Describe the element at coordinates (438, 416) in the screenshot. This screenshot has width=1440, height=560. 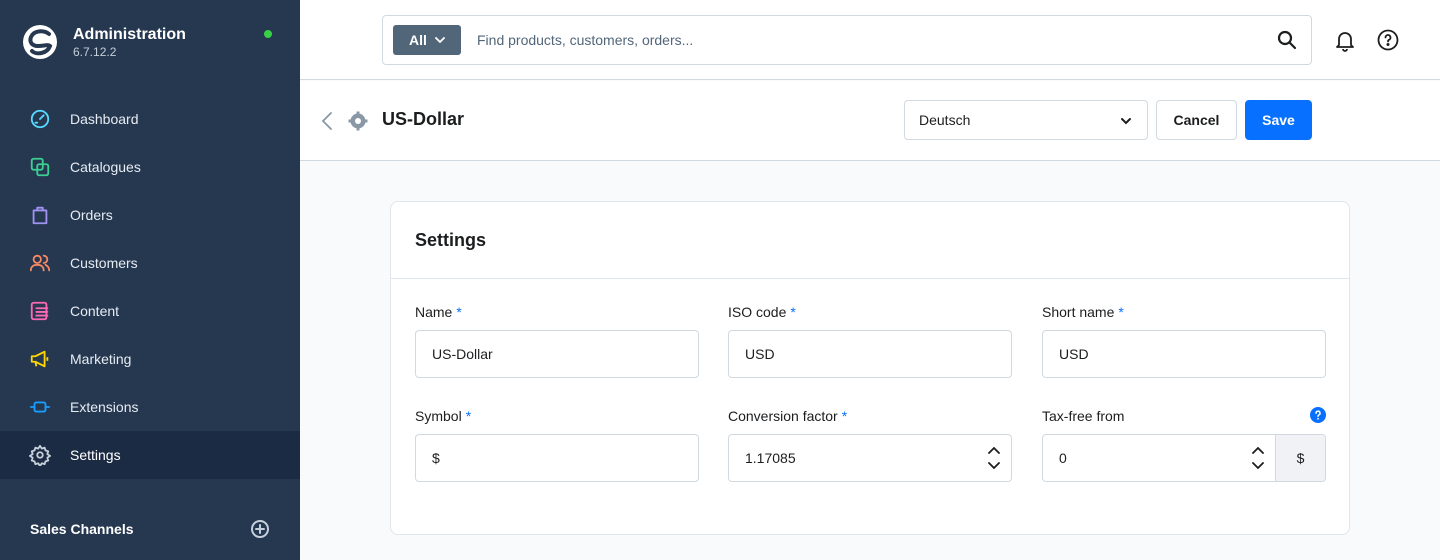
I see `symbol-label-text: Symbol` at that location.